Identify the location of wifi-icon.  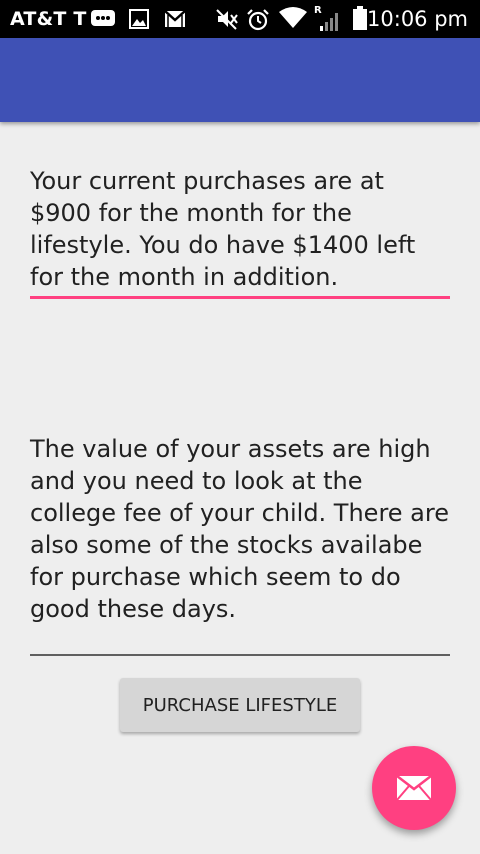
(293, 17).